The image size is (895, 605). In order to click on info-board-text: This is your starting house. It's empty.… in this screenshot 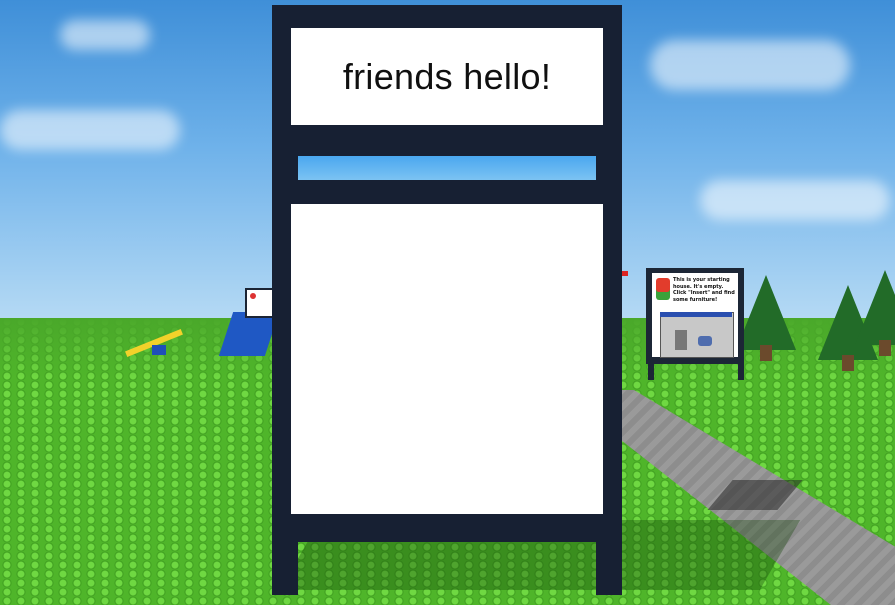, I will do `click(704, 290)`.